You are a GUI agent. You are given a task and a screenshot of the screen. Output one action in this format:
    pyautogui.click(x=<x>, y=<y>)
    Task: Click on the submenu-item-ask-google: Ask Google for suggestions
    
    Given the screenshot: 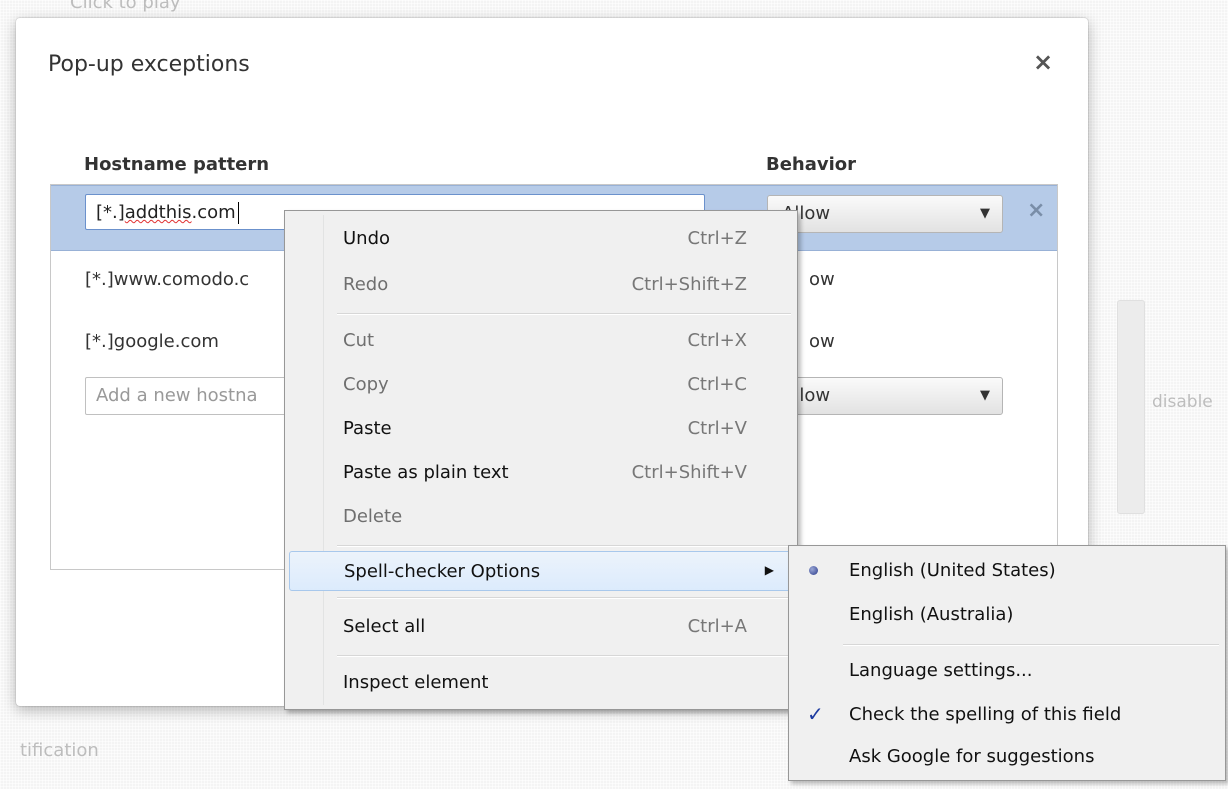 What is the action you would take?
    pyautogui.click(x=1007, y=758)
    